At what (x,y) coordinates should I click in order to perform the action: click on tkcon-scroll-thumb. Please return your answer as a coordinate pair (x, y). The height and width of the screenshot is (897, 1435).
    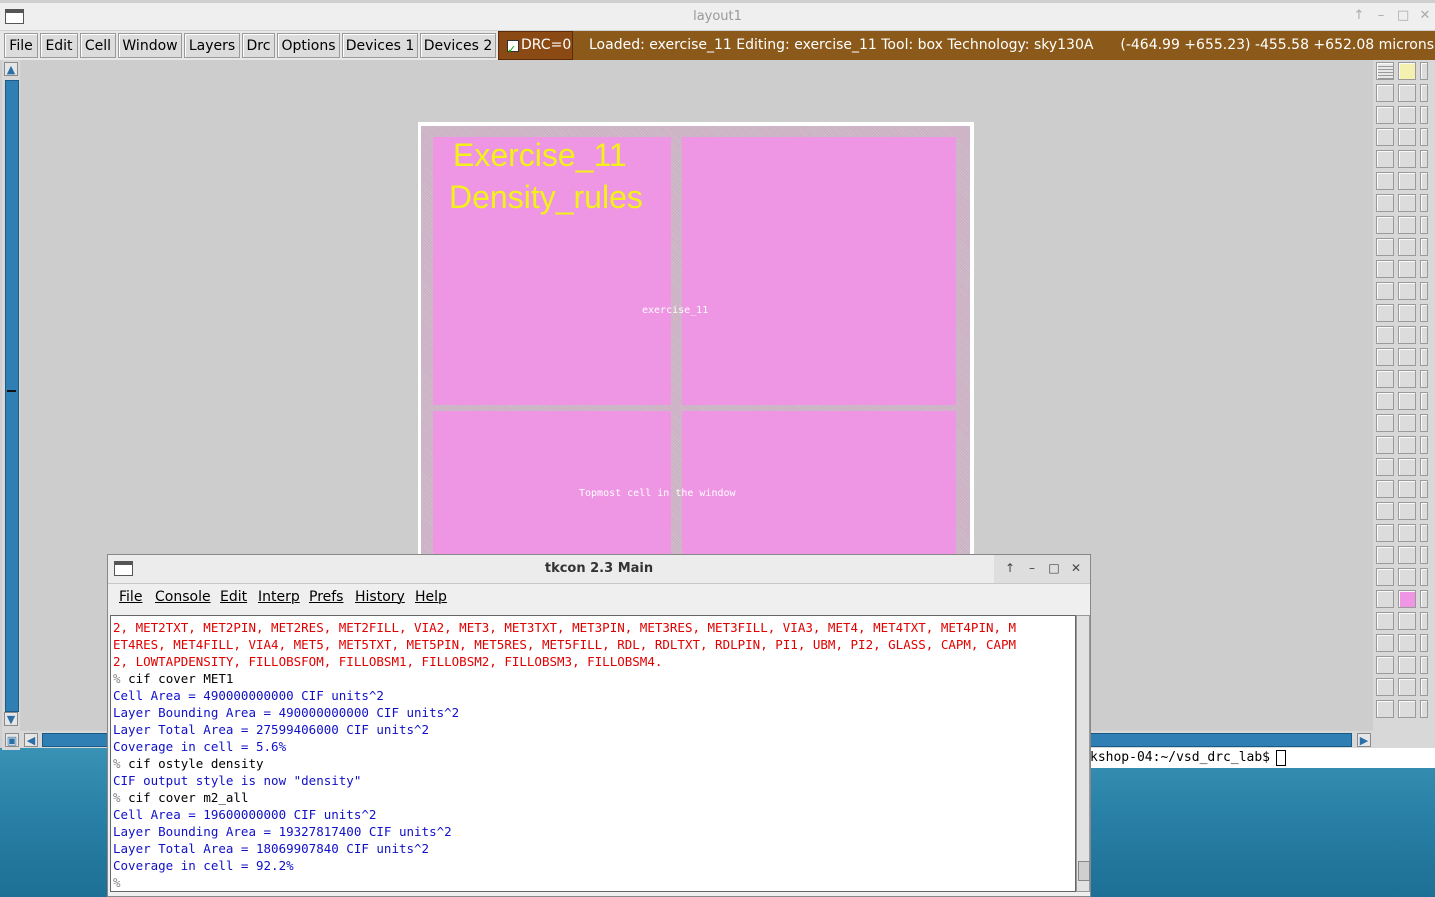
    Looking at the image, I should click on (1084, 871).